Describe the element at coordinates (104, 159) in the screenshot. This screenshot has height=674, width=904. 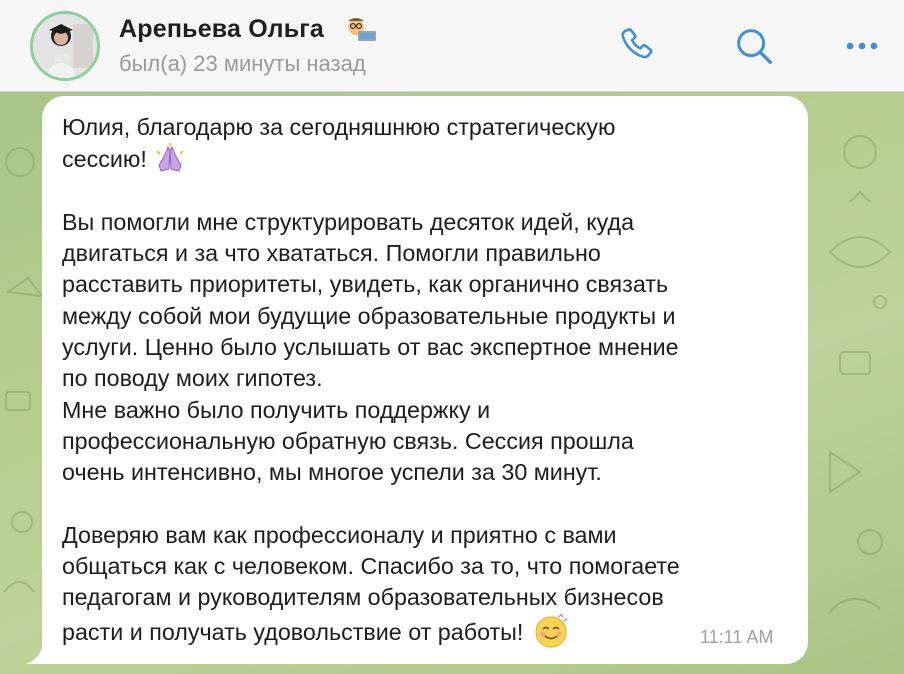
I see `message-line: сессию!` at that location.